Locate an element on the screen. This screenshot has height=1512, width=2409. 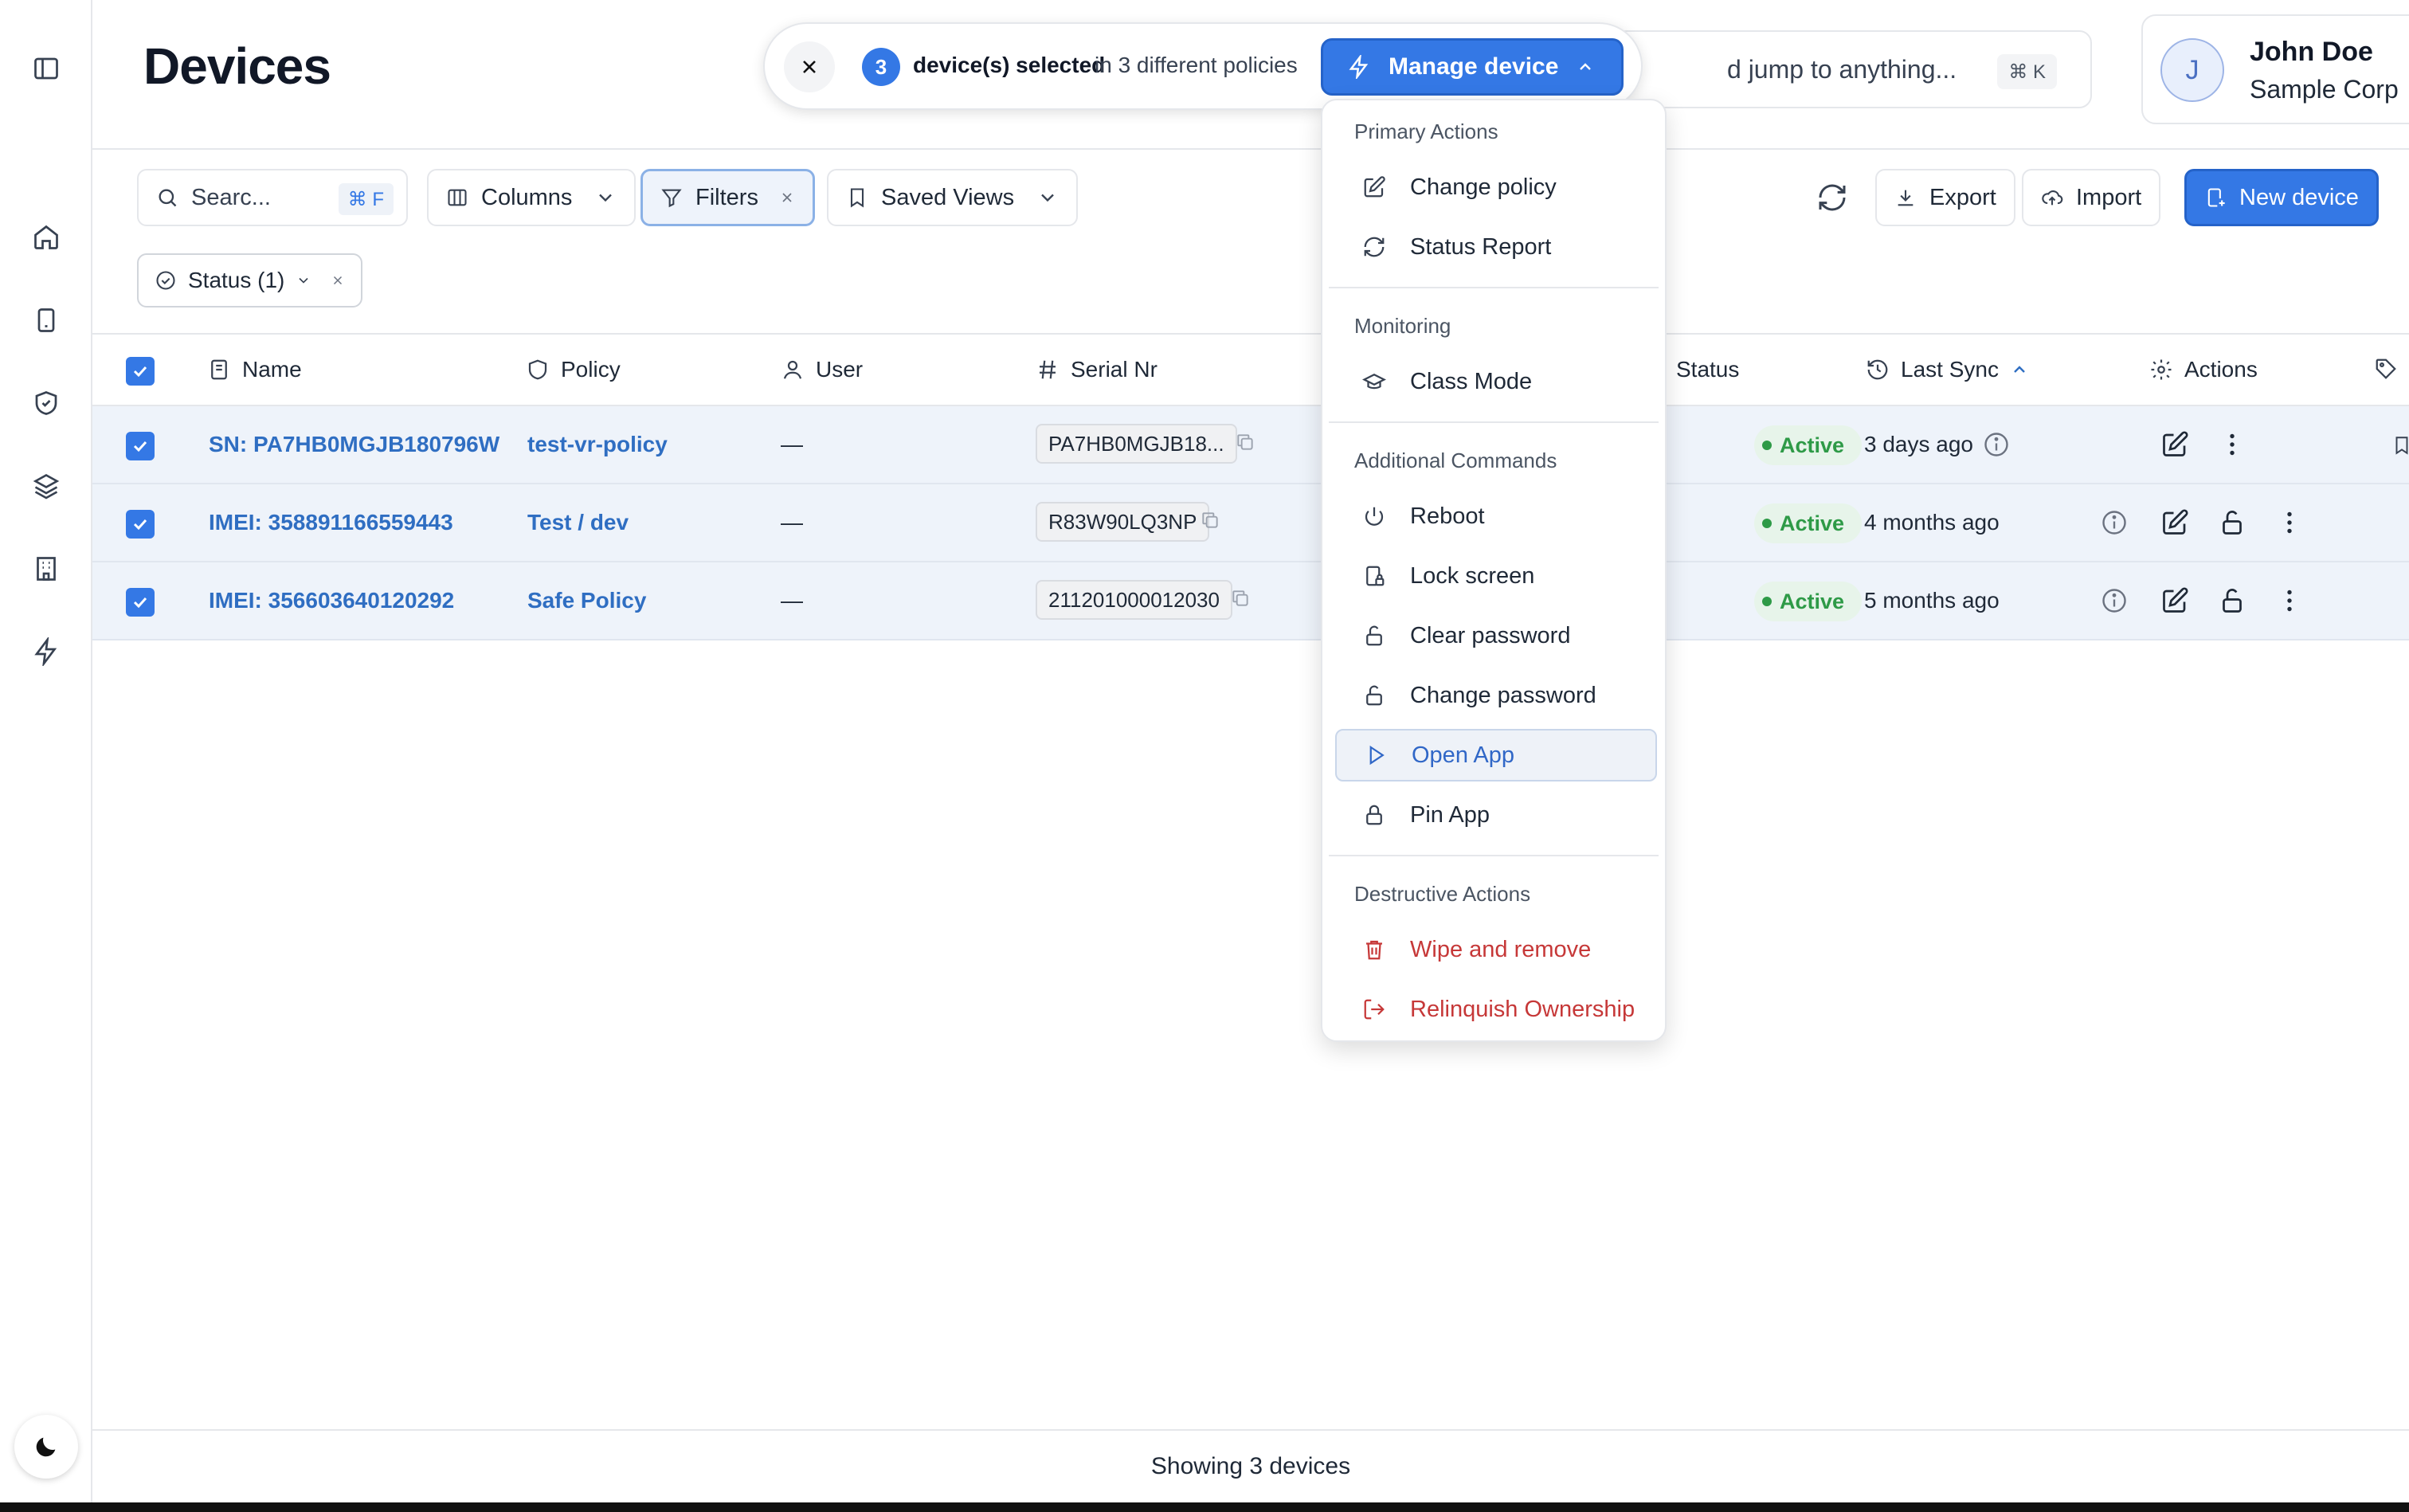
menu-item-class-mode: Class Mode is located at coordinates (1496, 382).